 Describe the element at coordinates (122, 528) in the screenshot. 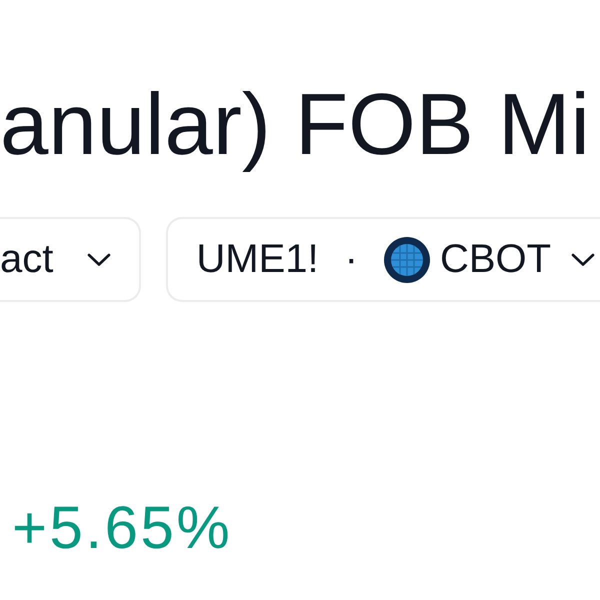

I see `percent-change: +5.65%` at that location.